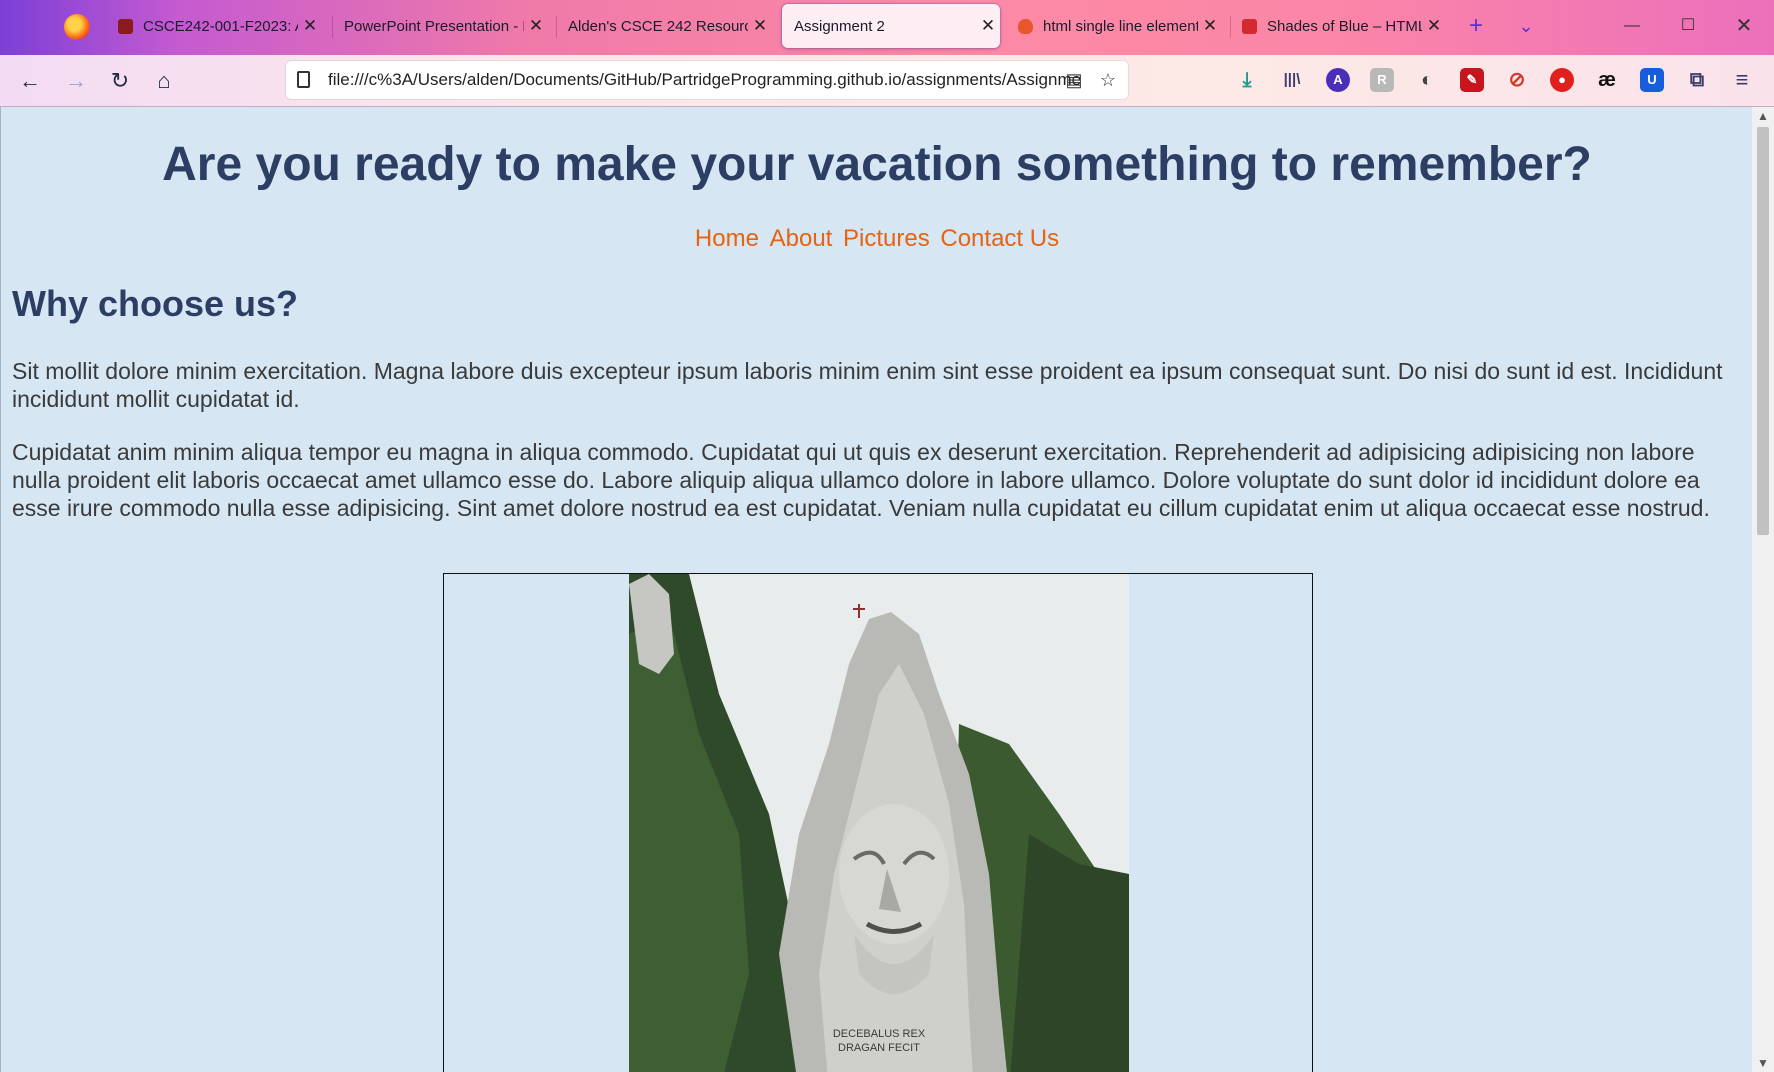 Image resolution: width=1774 pixels, height=1072 pixels. Describe the element at coordinates (727, 238) in the screenshot. I see `nav-link-home: Home` at that location.